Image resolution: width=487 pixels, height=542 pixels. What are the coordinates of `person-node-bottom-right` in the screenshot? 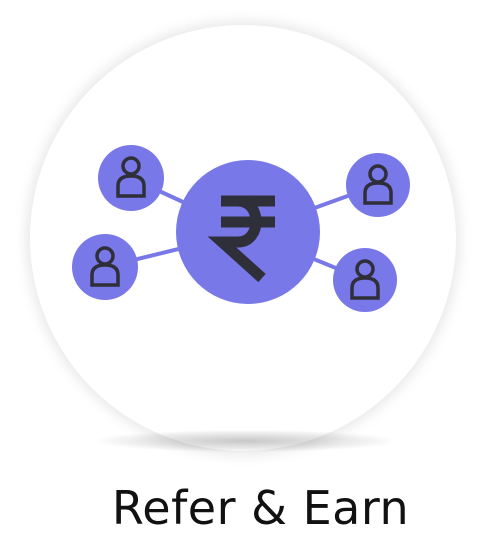 It's located at (365, 280).